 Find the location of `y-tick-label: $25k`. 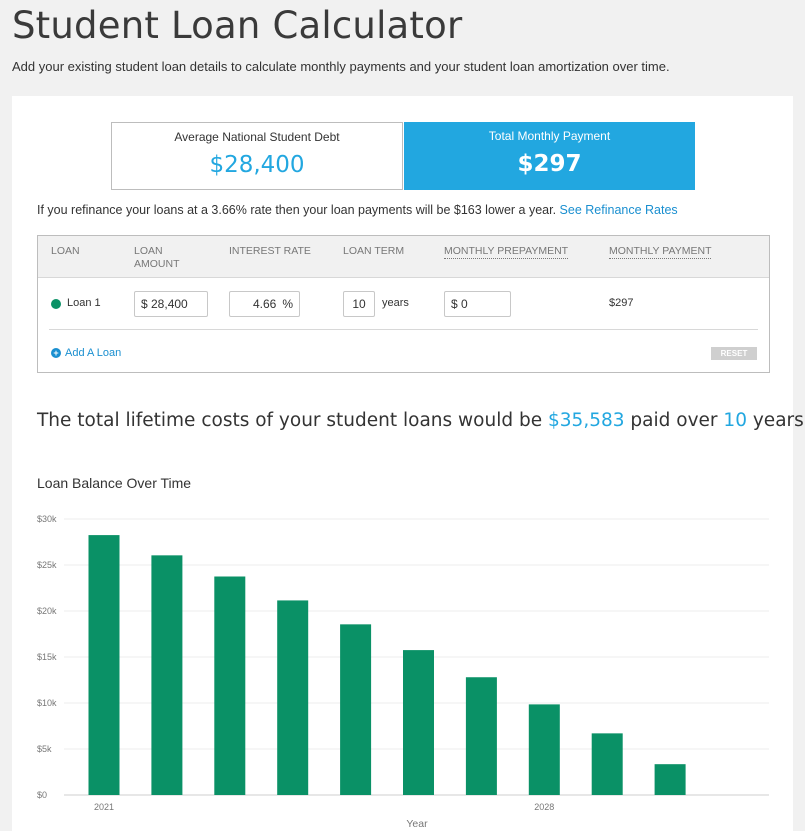

y-tick-label: $25k is located at coordinates (47, 565).